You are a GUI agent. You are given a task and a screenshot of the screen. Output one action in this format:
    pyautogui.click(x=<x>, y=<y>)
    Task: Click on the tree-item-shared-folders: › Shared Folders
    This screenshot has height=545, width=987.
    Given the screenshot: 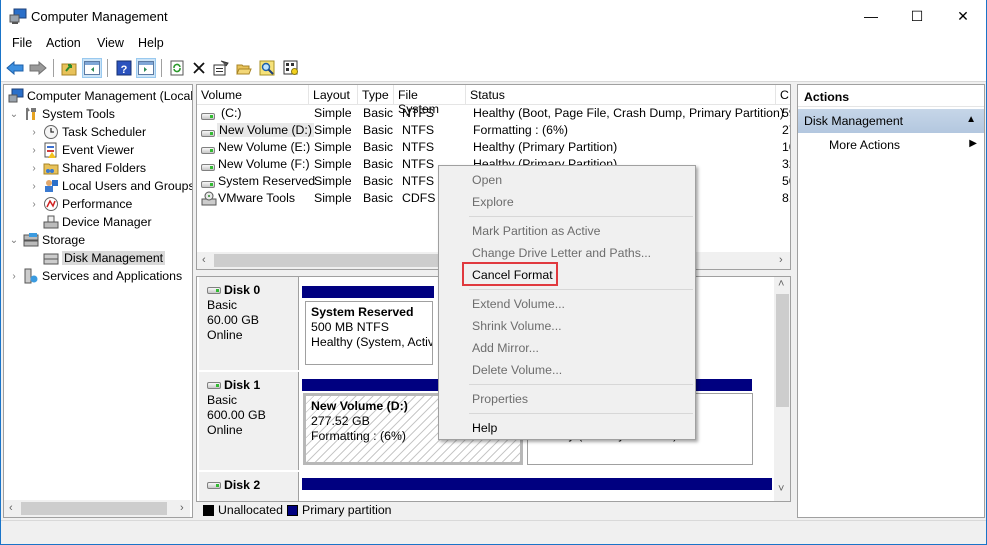 What is the action you would take?
    pyautogui.click(x=87, y=168)
    